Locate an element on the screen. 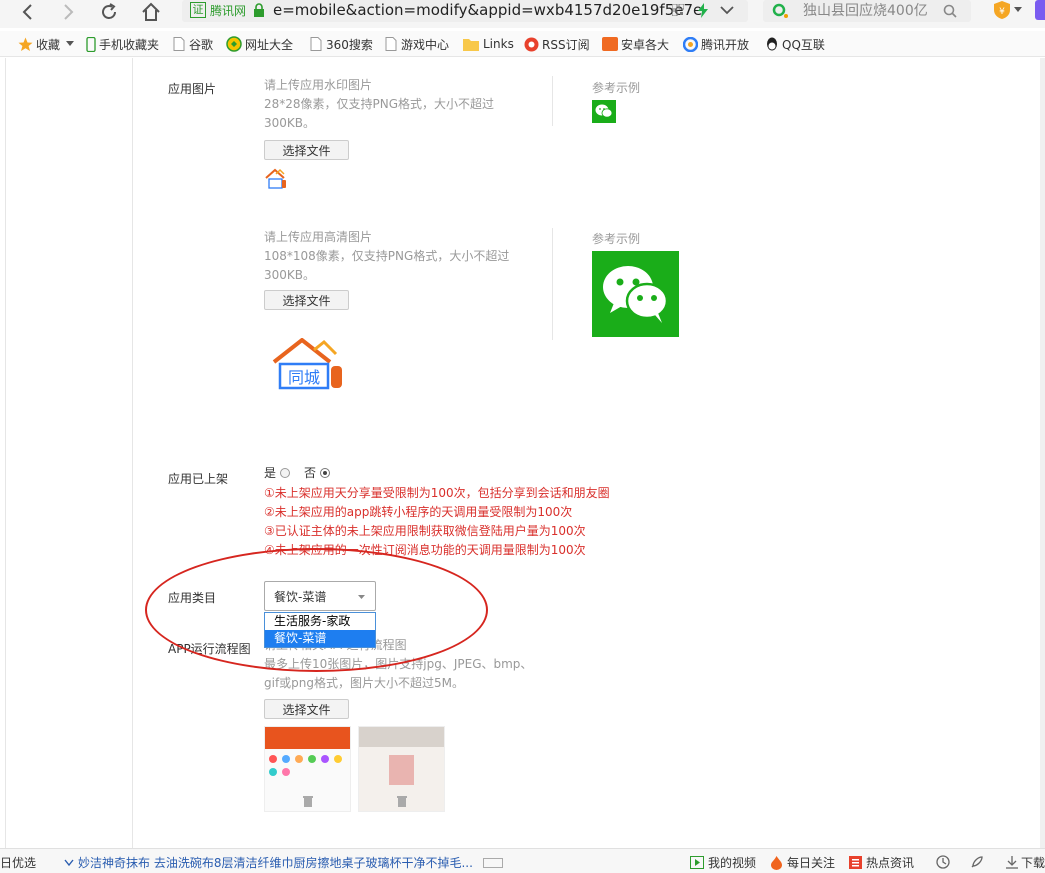 The height and width of the screenshot is (873, 1045). history-icon is located at coordinates (943, 862).